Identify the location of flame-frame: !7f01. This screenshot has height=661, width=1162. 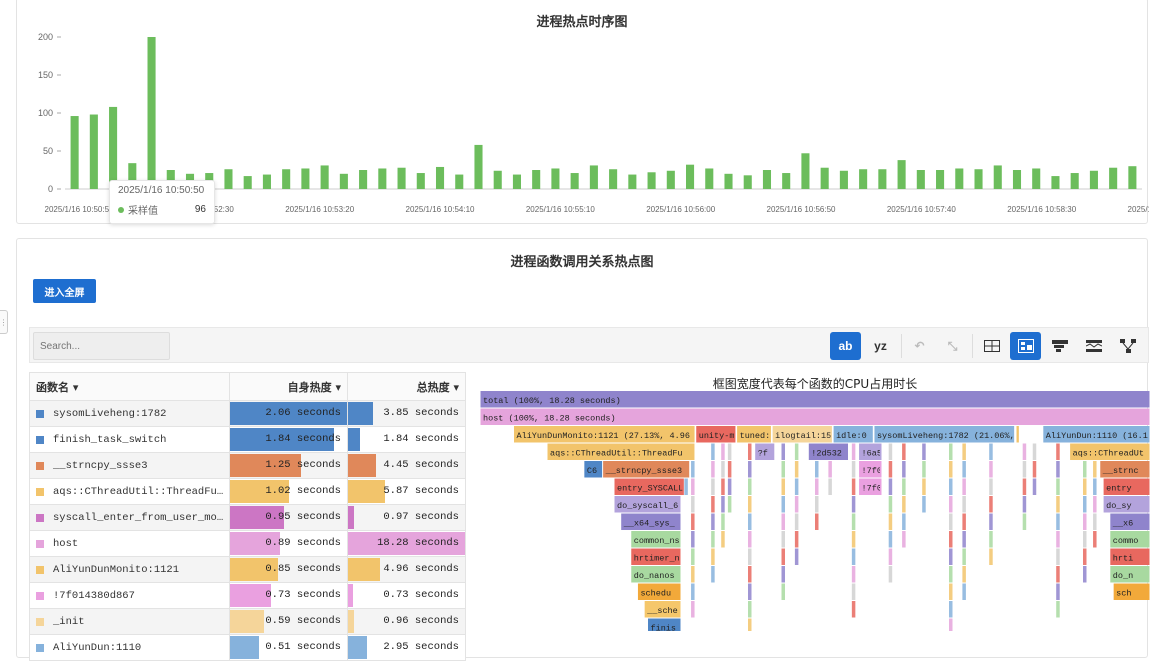
(873, 469).